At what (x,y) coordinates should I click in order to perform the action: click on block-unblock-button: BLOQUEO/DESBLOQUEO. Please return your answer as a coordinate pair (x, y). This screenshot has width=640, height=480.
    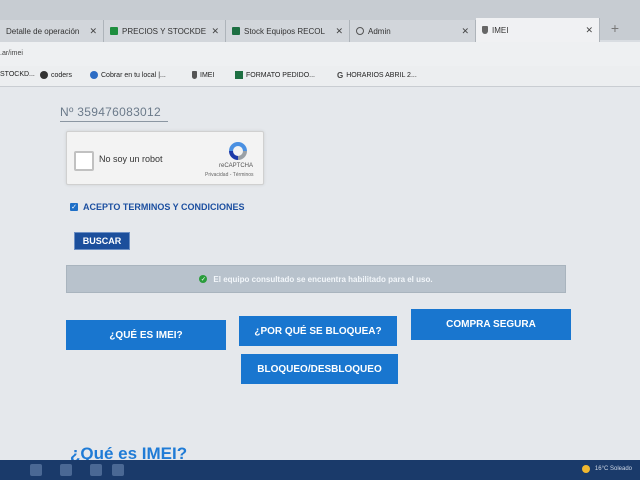
    Looking at the image, I should click on (319, 369).